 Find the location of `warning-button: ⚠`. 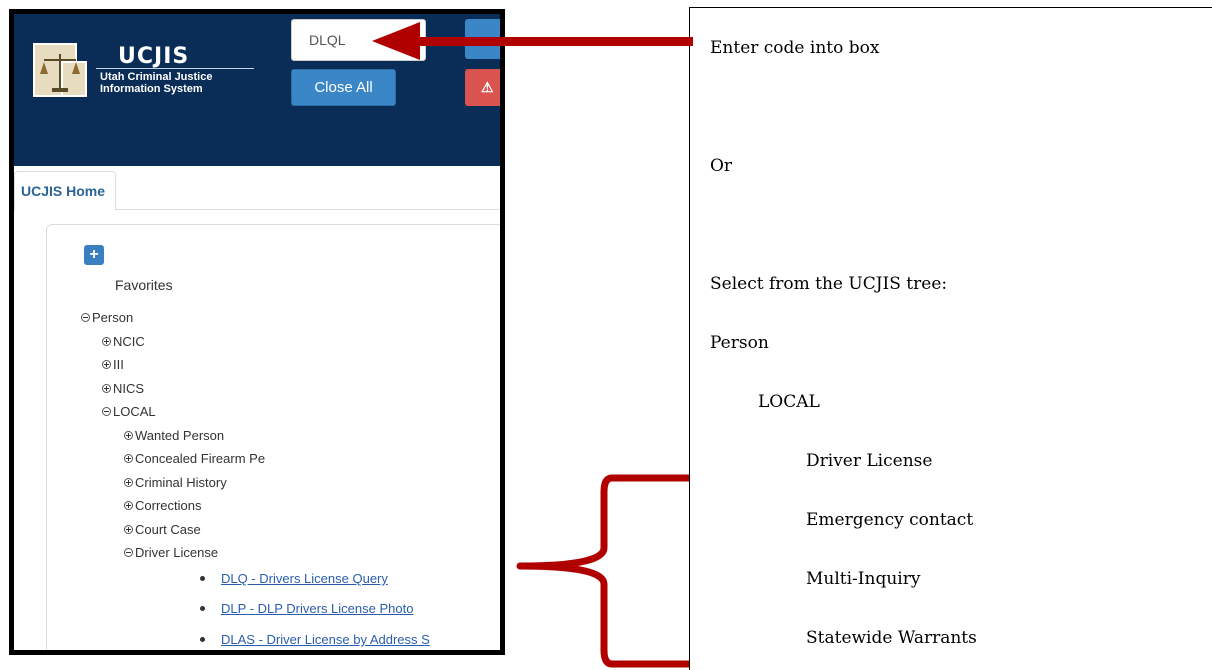

warning-button: ⚠ is located at coordinates (482, 87).